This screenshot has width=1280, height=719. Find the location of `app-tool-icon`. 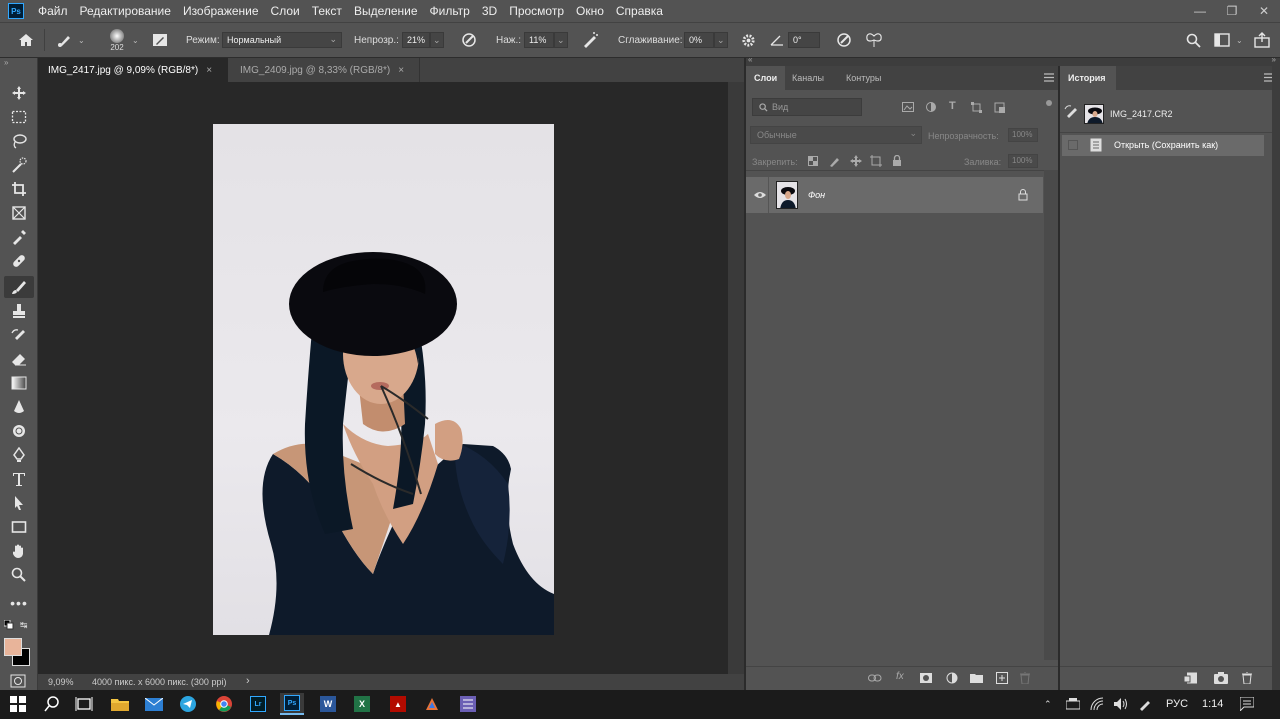

app-tool-icon is located at coordinates (432, 704).